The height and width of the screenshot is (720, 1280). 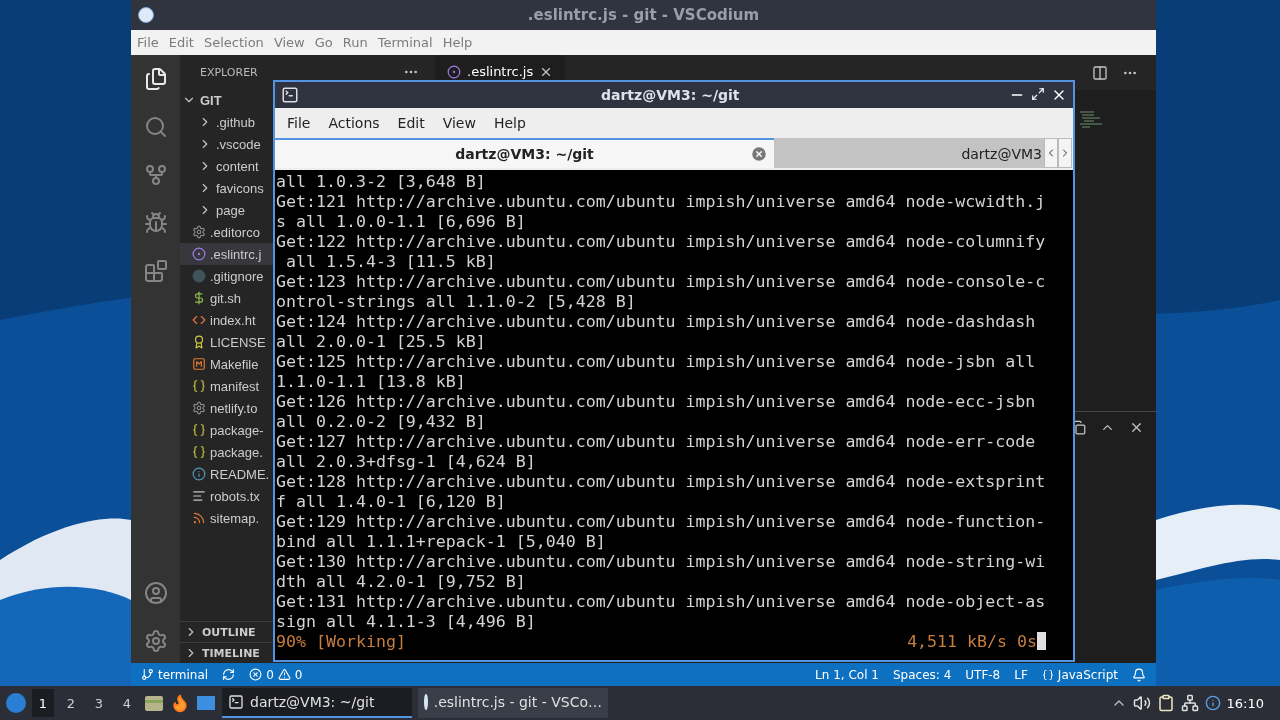 What do you see at coordinates (656, 362) in the screenshot?
I see `terminal-line: Get:125 http://archive.ubuntu.com/ubuntu impish/universe amd64 node-jsbn all` at bounding box center [656, 362].